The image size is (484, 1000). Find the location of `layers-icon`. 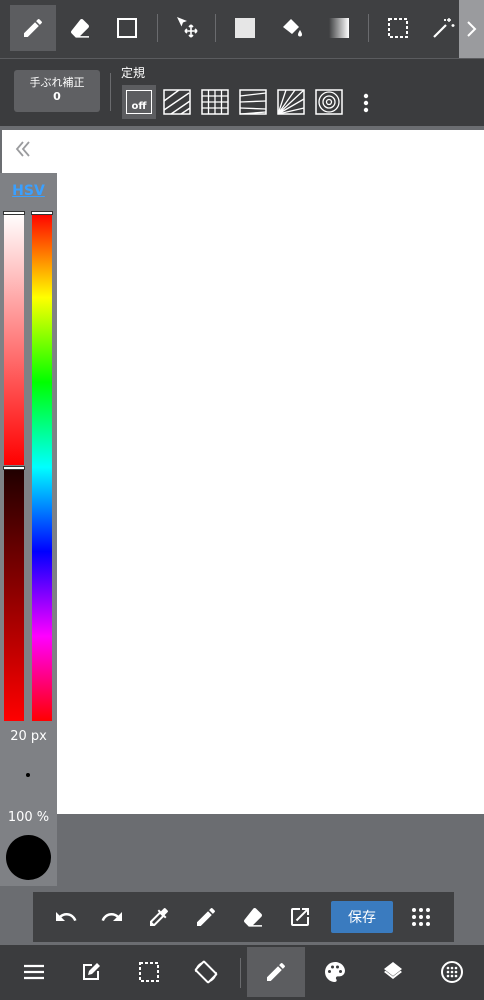

layers-icon is located at coordinates (393, 970).